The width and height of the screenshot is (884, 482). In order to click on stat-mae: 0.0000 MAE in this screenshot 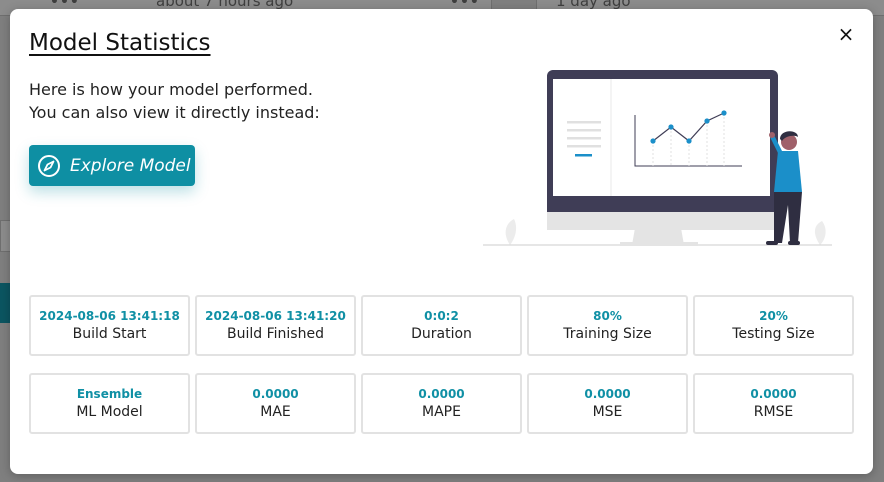, I will do `click(275, 403)`.